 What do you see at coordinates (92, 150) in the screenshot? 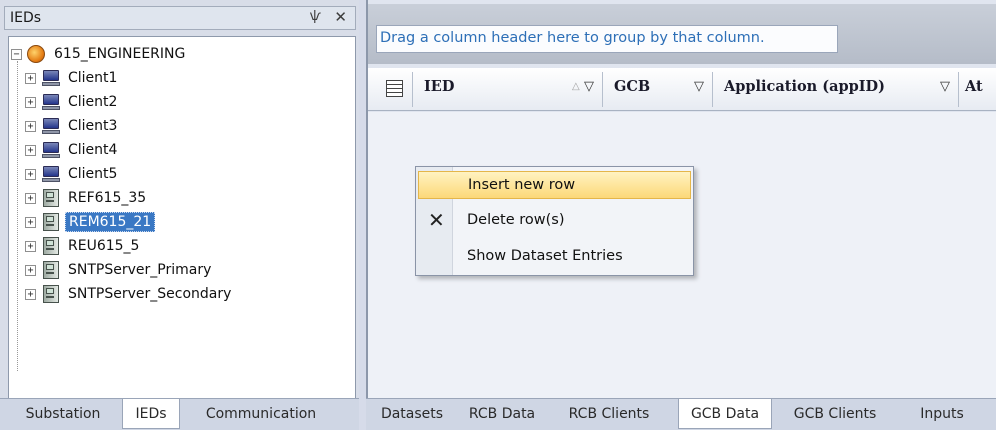
I see `tree-item-label: Client4` at bounding box center [92, 150].